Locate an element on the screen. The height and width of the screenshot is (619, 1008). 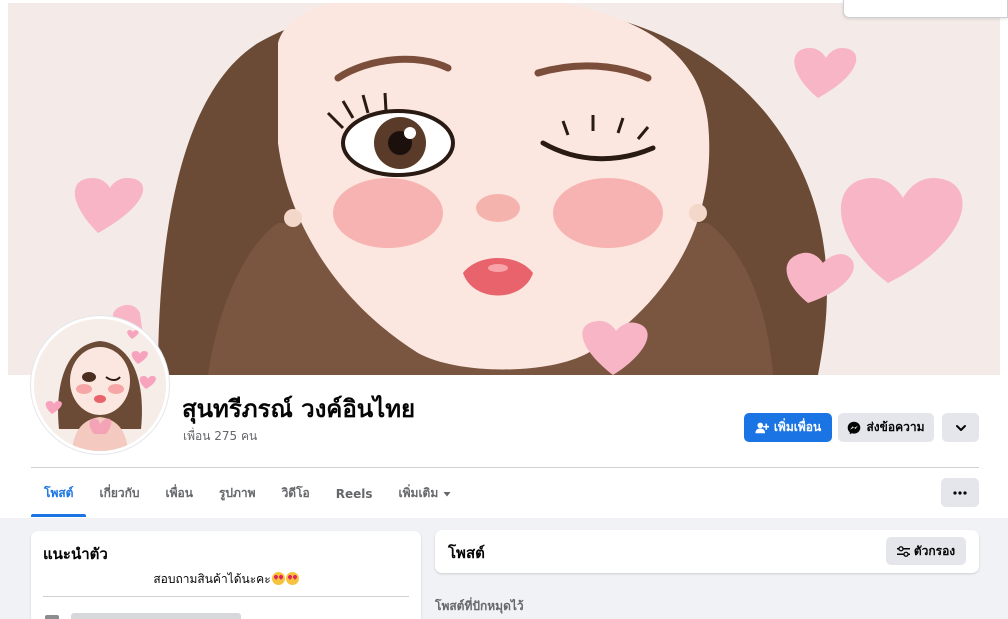
caret-down-icon is located at coordinates (447, 493).